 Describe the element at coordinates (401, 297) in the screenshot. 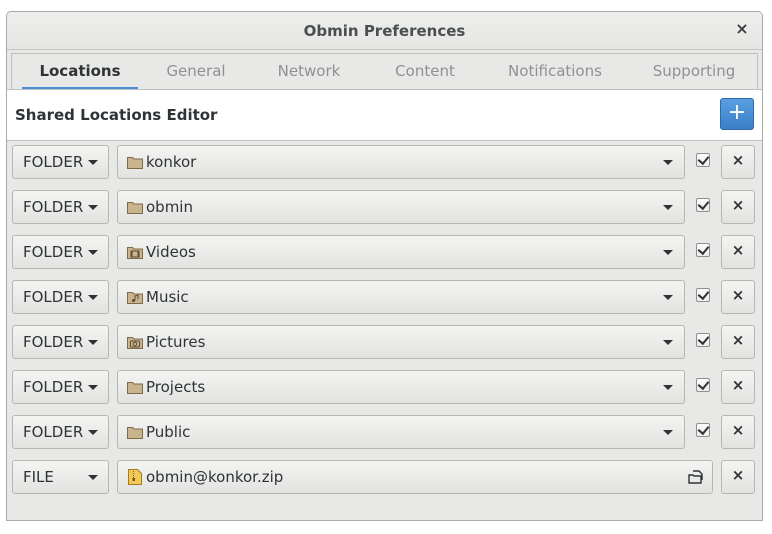

I see `location-dropdown: Music` at that location.